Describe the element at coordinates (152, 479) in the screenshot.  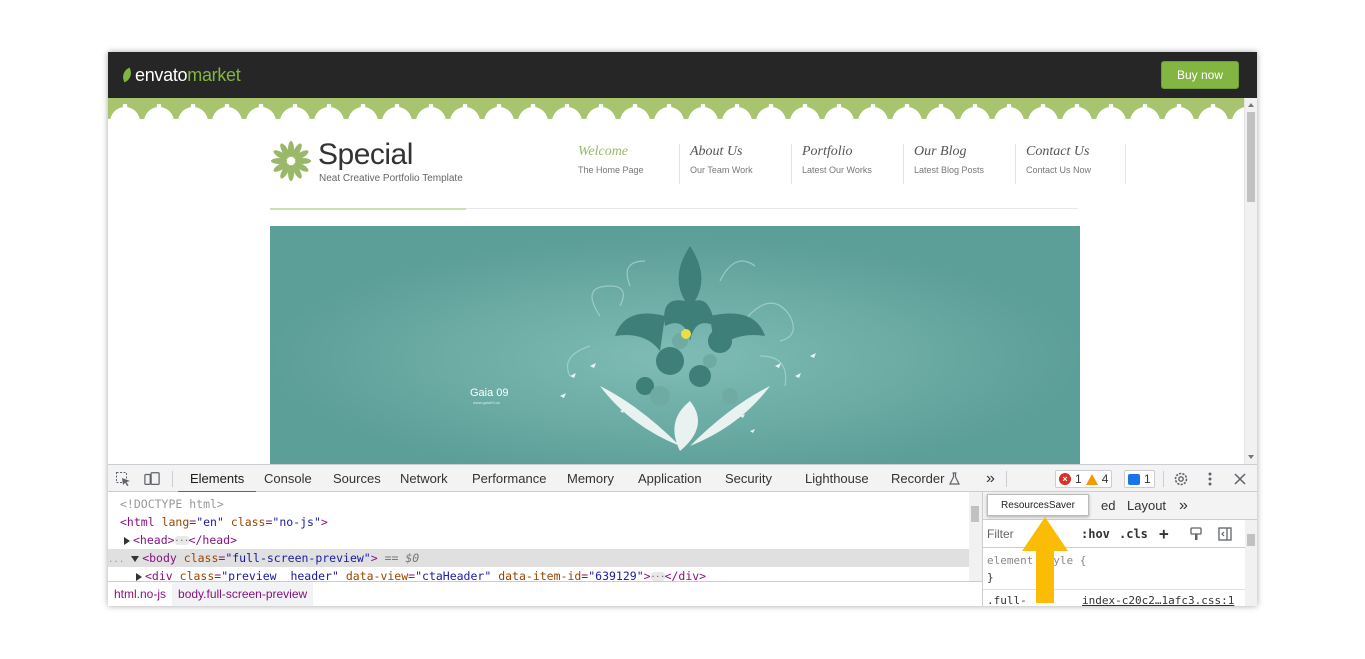
I see `device-toolbar-icon` at that location.